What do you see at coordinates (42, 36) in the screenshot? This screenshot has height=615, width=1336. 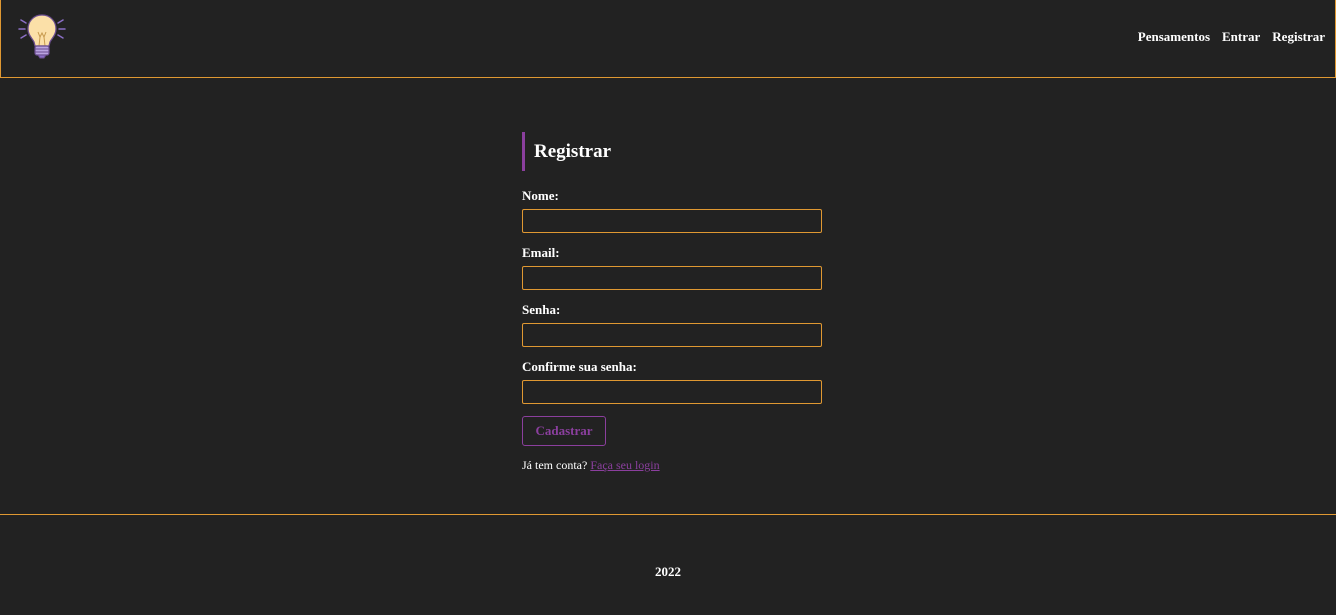 I see `lightbulb-icon` at bounding box center [42, 36].